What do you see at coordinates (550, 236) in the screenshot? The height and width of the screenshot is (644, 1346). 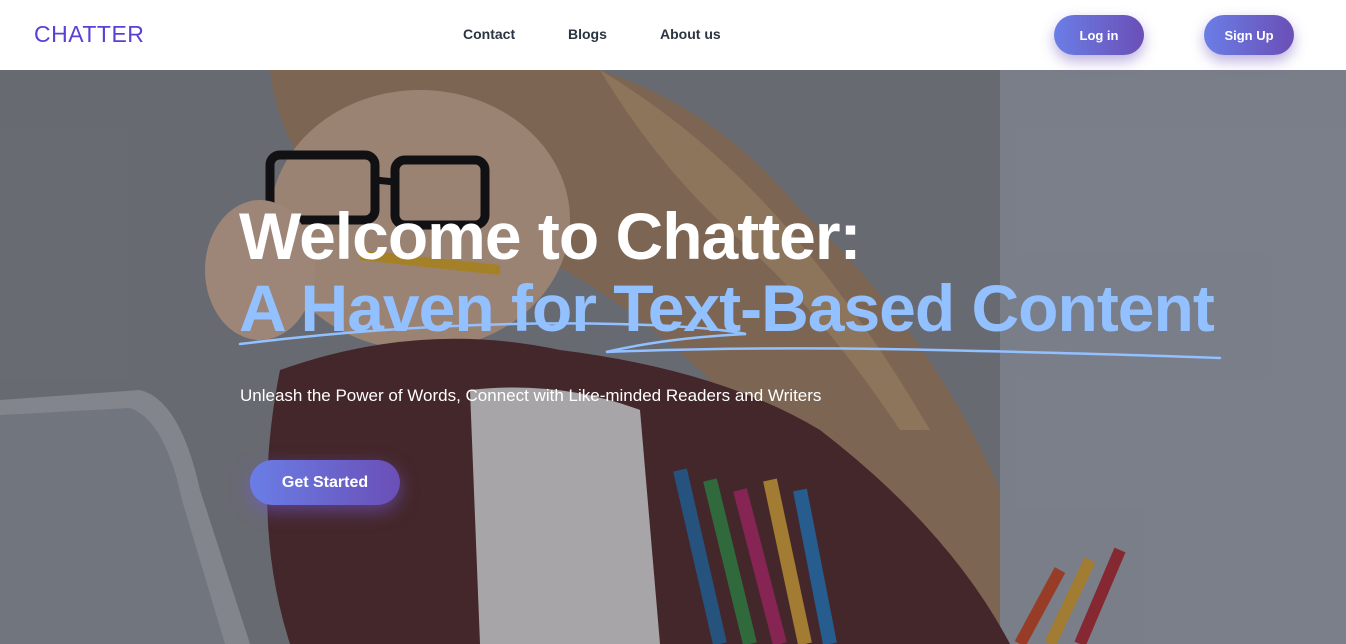 I see `hero-title-line1: Welcome to Chatter:` at bounding box center [550, 236].